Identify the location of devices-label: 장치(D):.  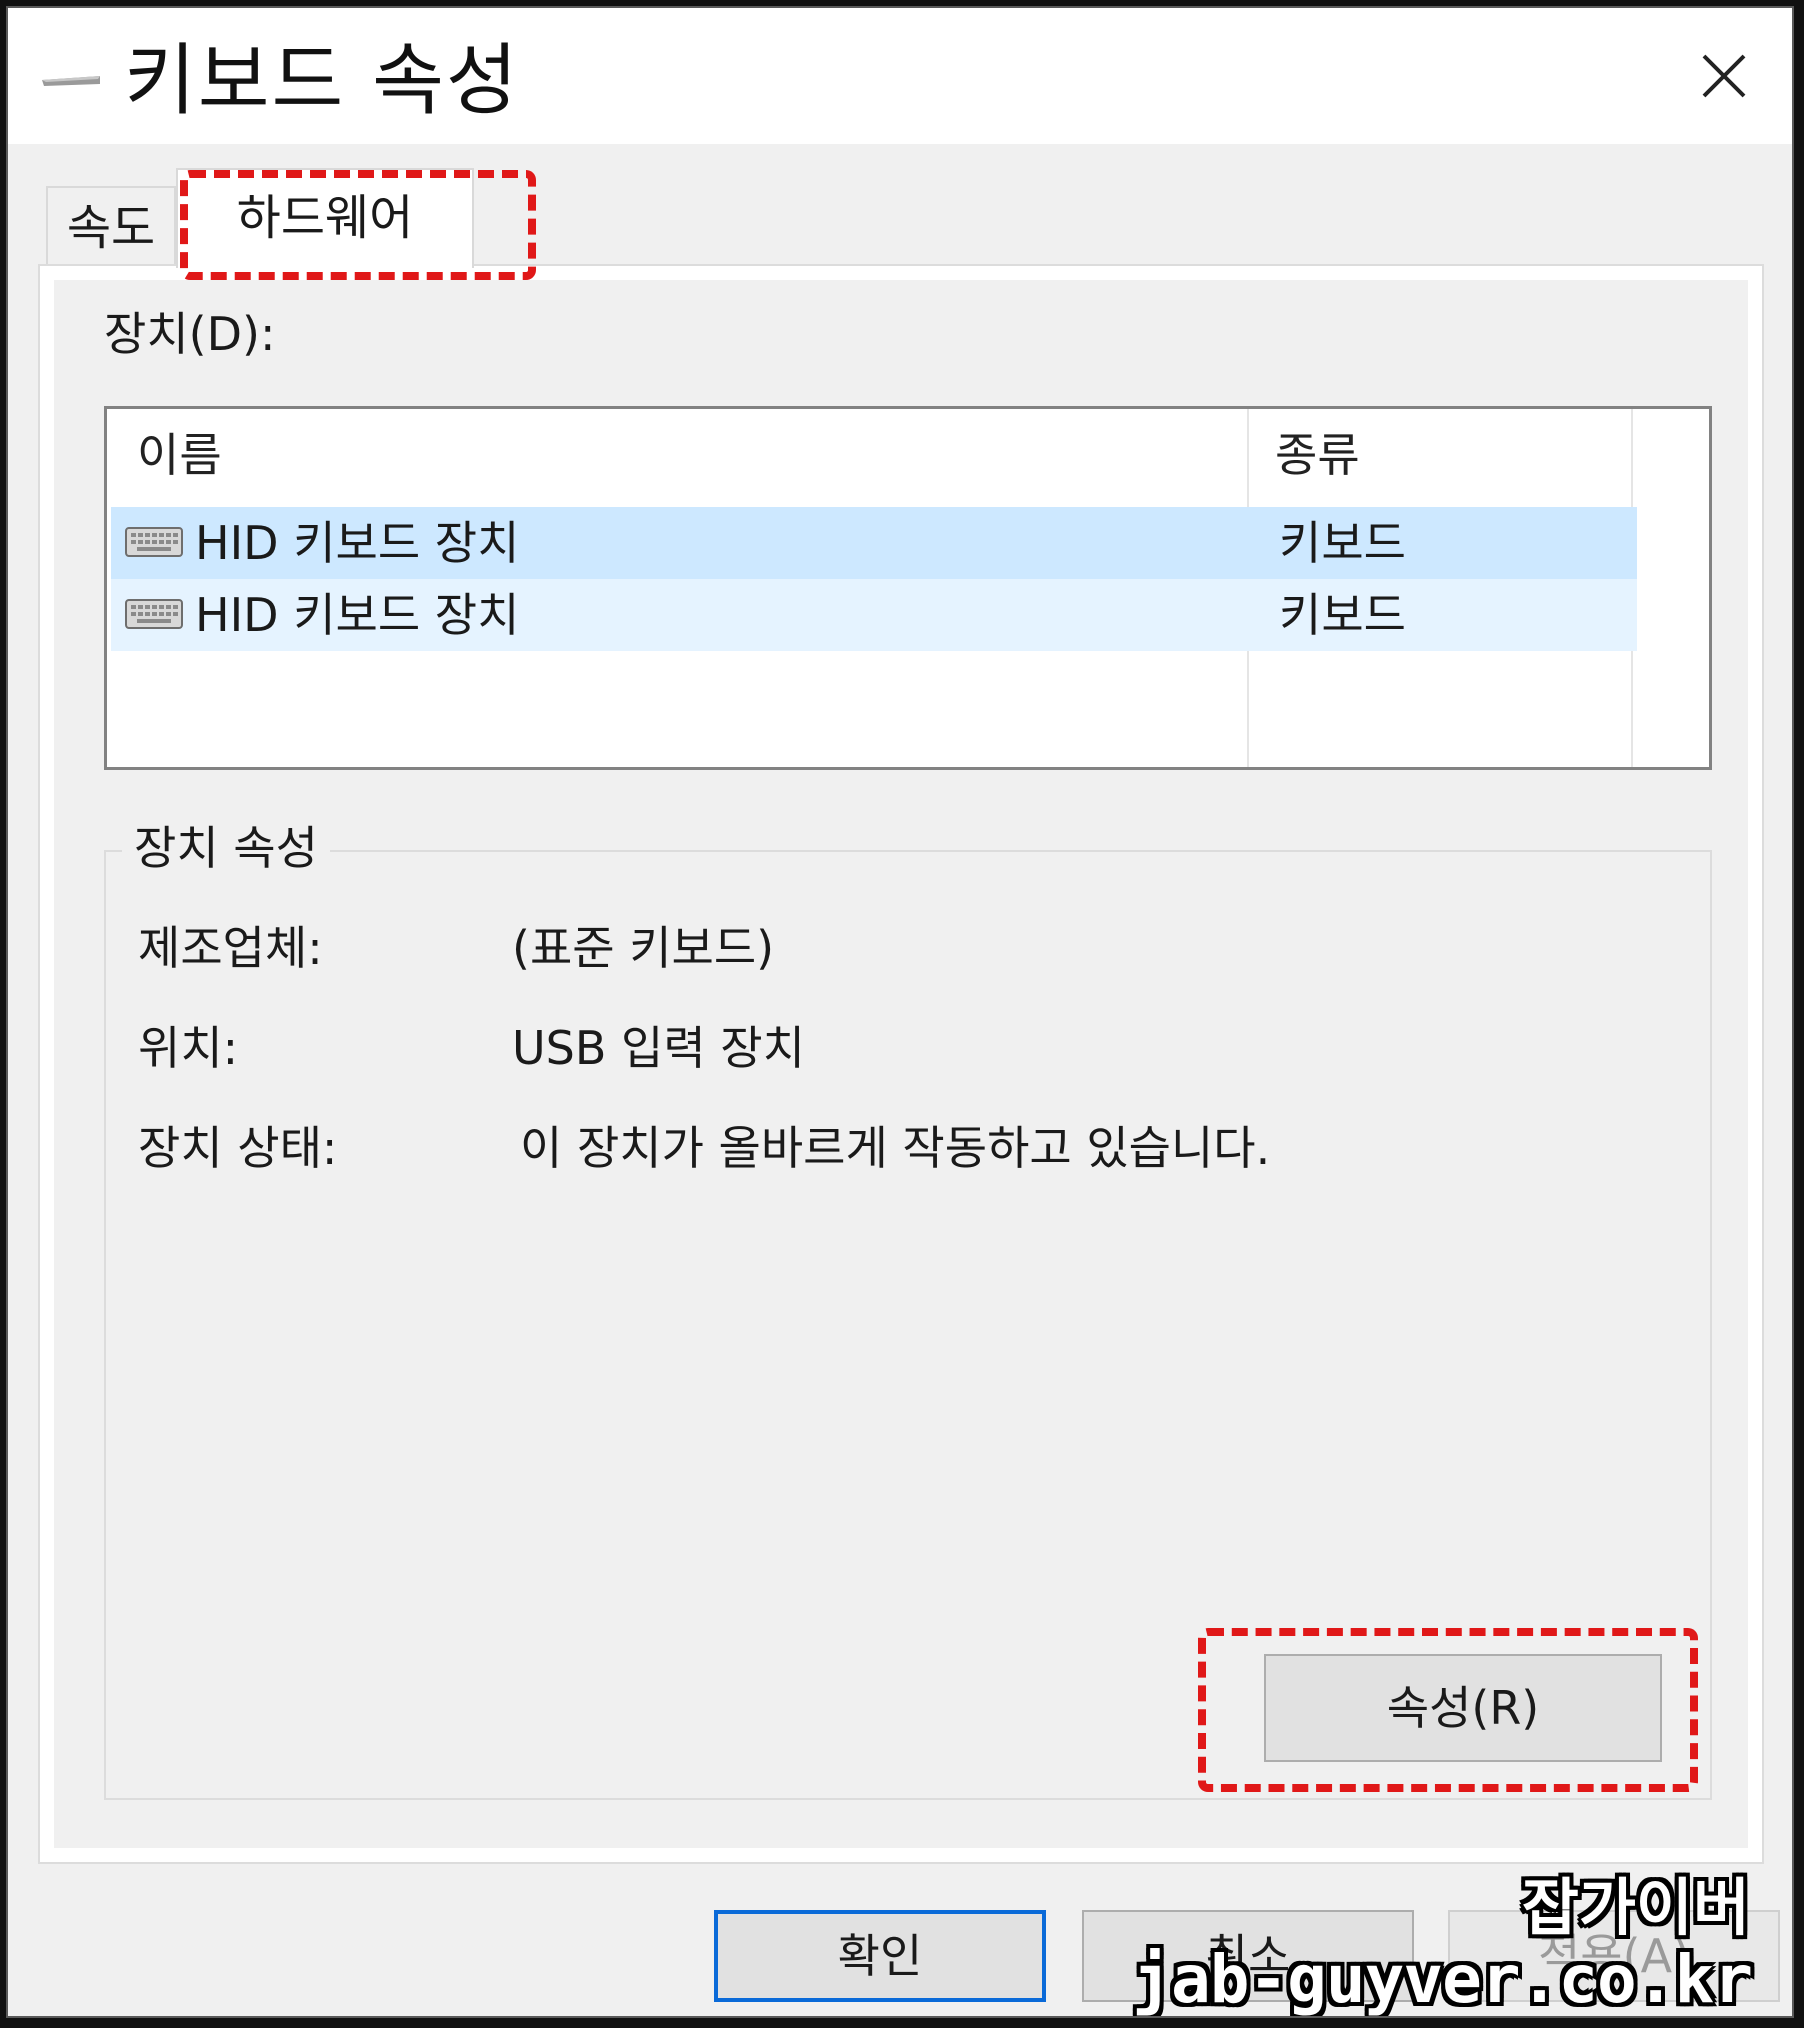
(190, 334).